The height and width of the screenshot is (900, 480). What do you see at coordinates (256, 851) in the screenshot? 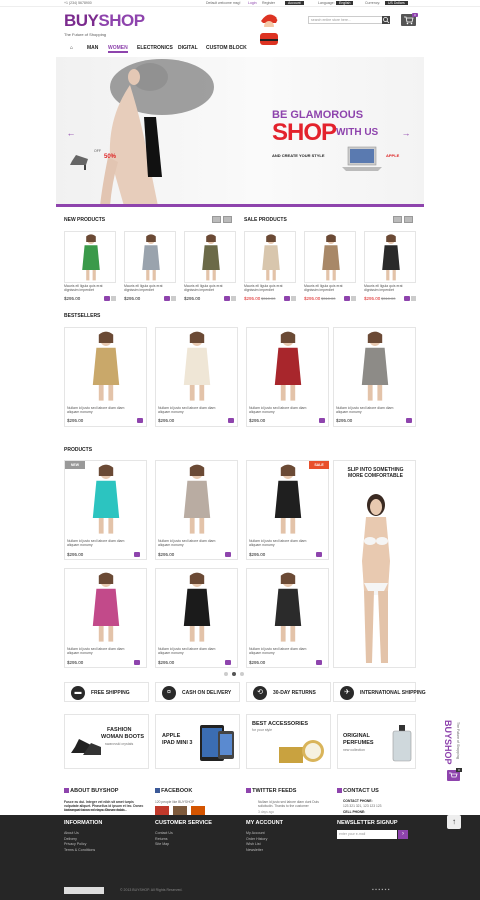
I see `account-link-newsletter: Newsletter` at bounding box center [256, 851].